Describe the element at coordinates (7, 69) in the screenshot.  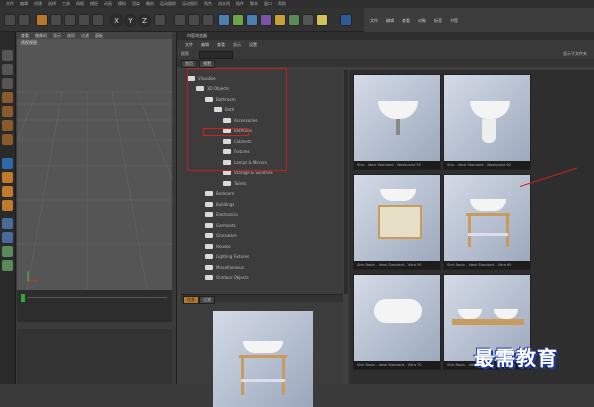
I see `model-mode-icon` at that location.